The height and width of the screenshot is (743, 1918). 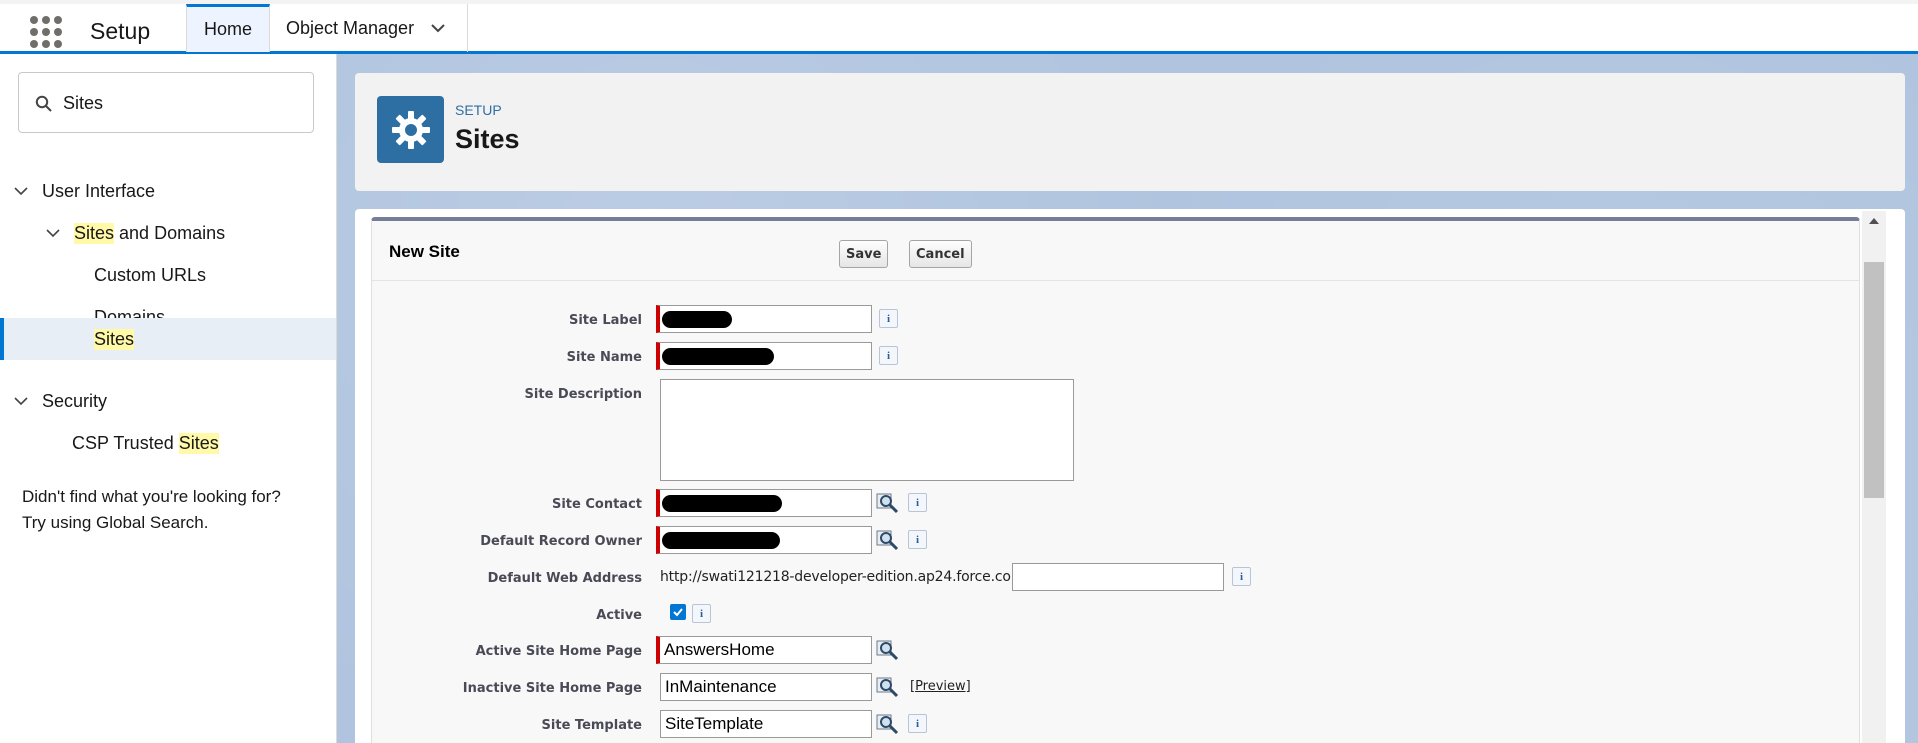 What do you see at coordinates (46, 32) in the screenshot?
I see `app-launcher-icon` at bounding box center [46, 32].